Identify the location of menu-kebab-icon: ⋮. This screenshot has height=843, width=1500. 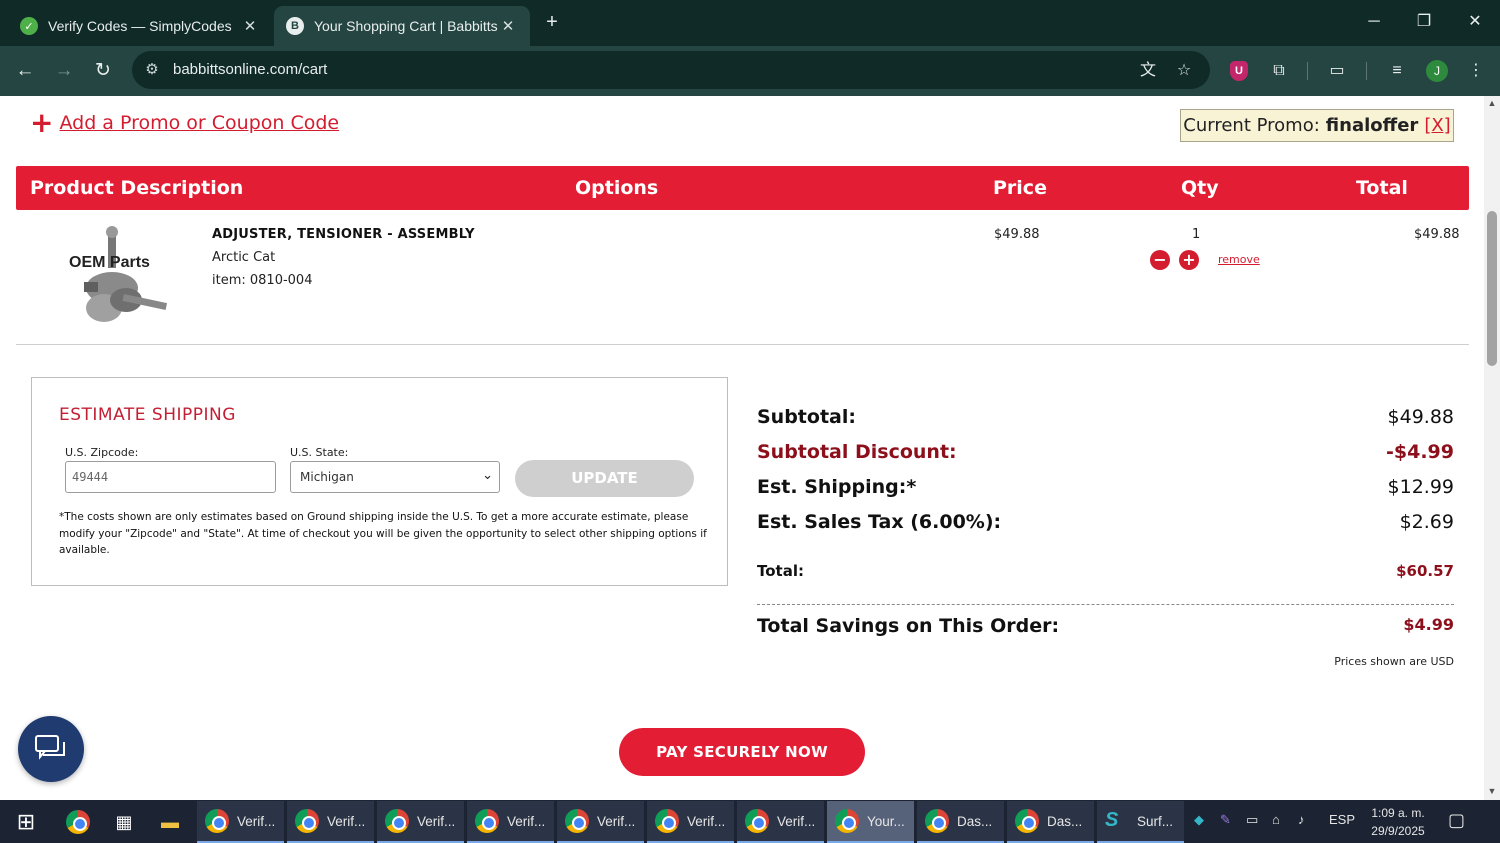
(1476, 71).